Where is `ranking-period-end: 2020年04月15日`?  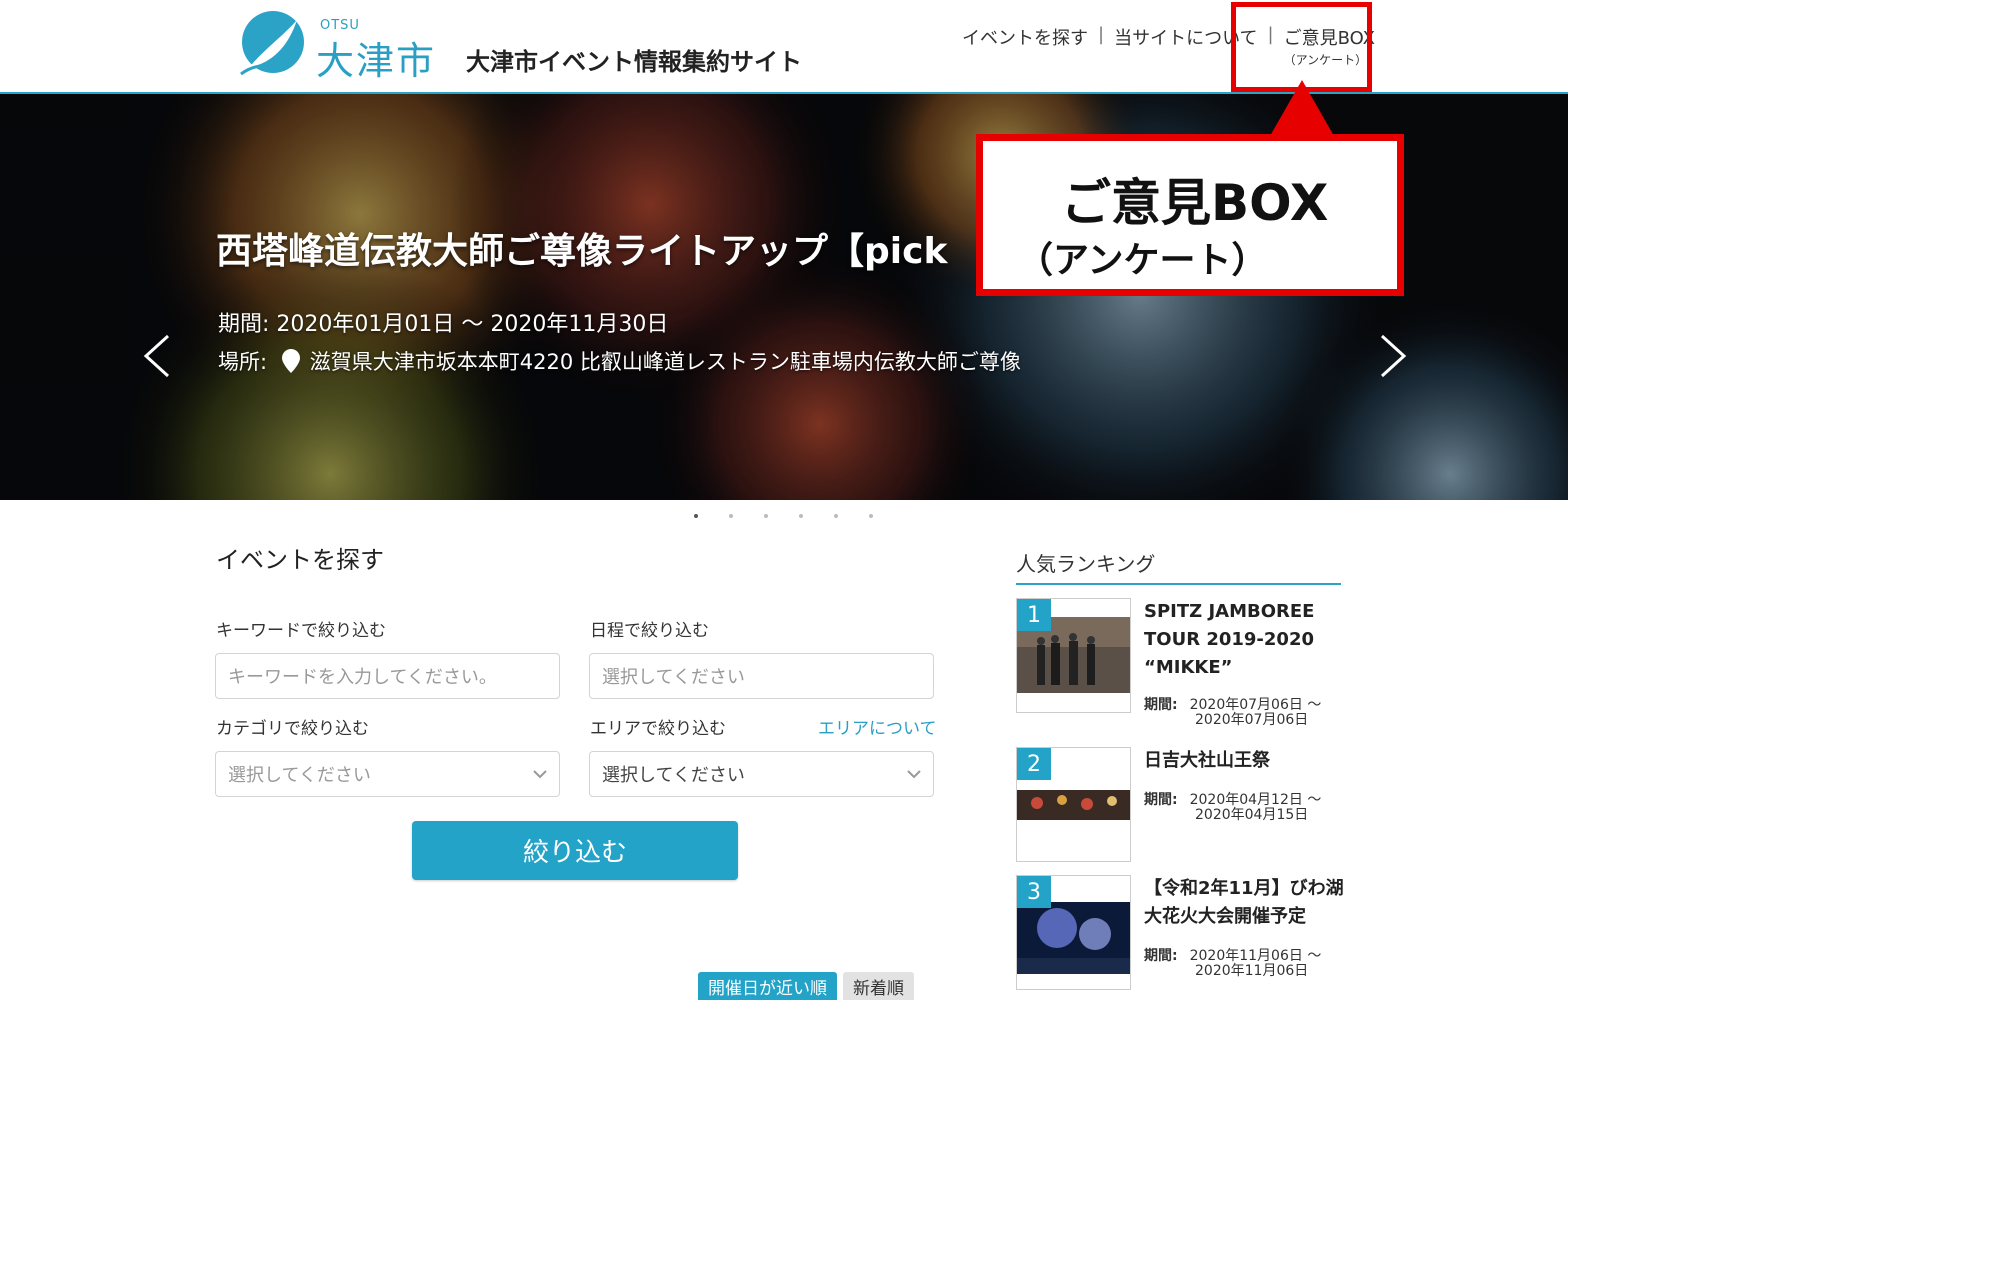
ranking-period-end: 2020年04月15日 is located at coordinates (1252, 815).